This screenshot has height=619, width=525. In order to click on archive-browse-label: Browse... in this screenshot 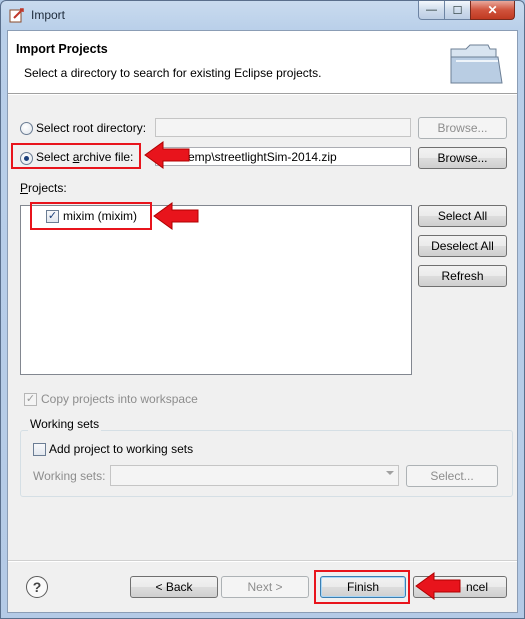, I will do `click(462, 158)`.